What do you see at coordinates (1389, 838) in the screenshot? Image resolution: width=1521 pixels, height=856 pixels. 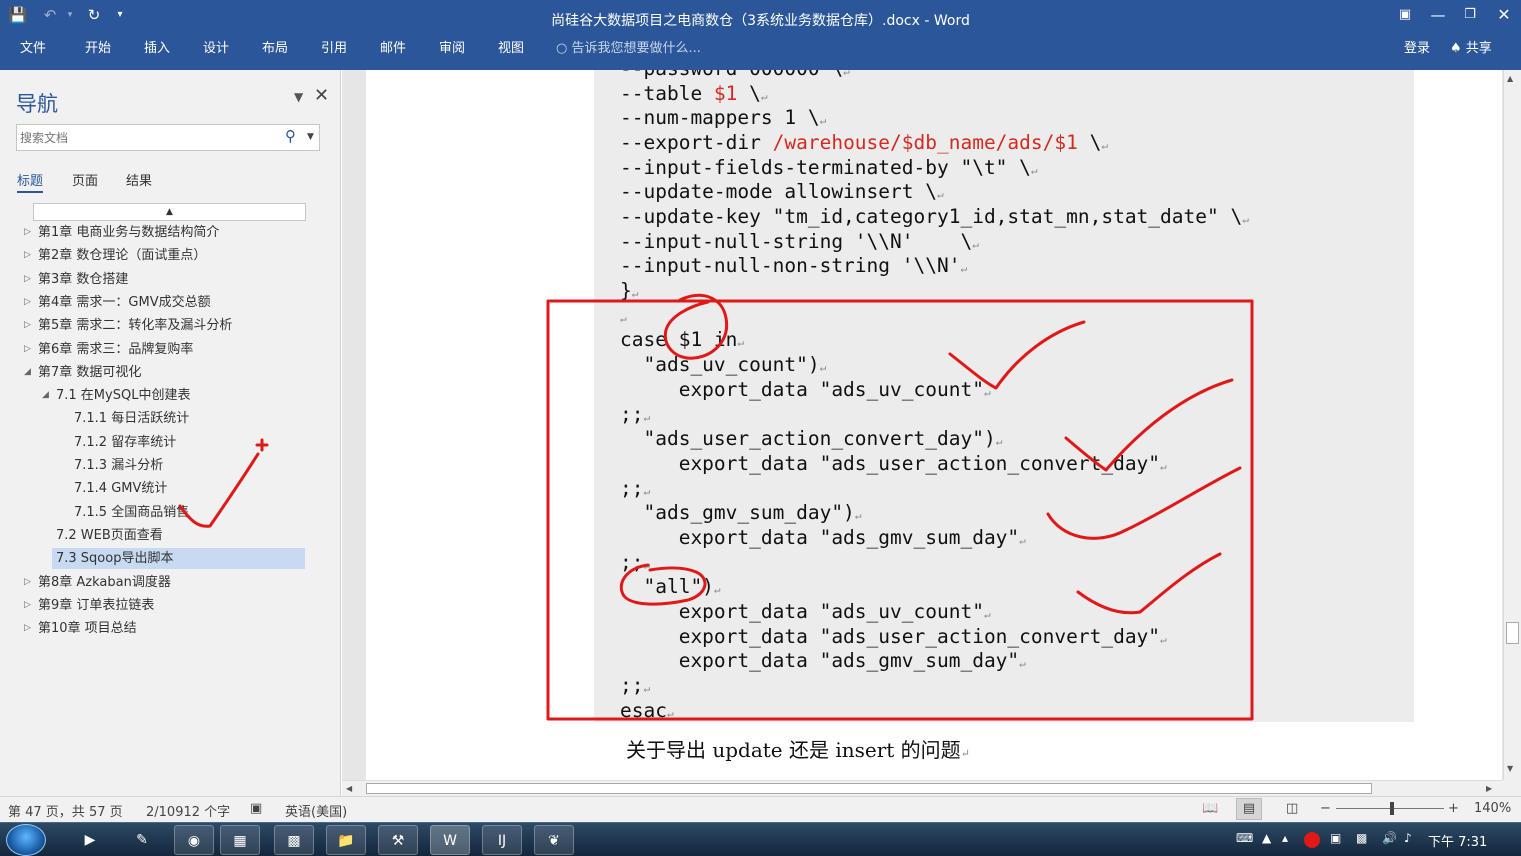 I see `volume-icon: 🔊` at bounding box center [1389, 838].